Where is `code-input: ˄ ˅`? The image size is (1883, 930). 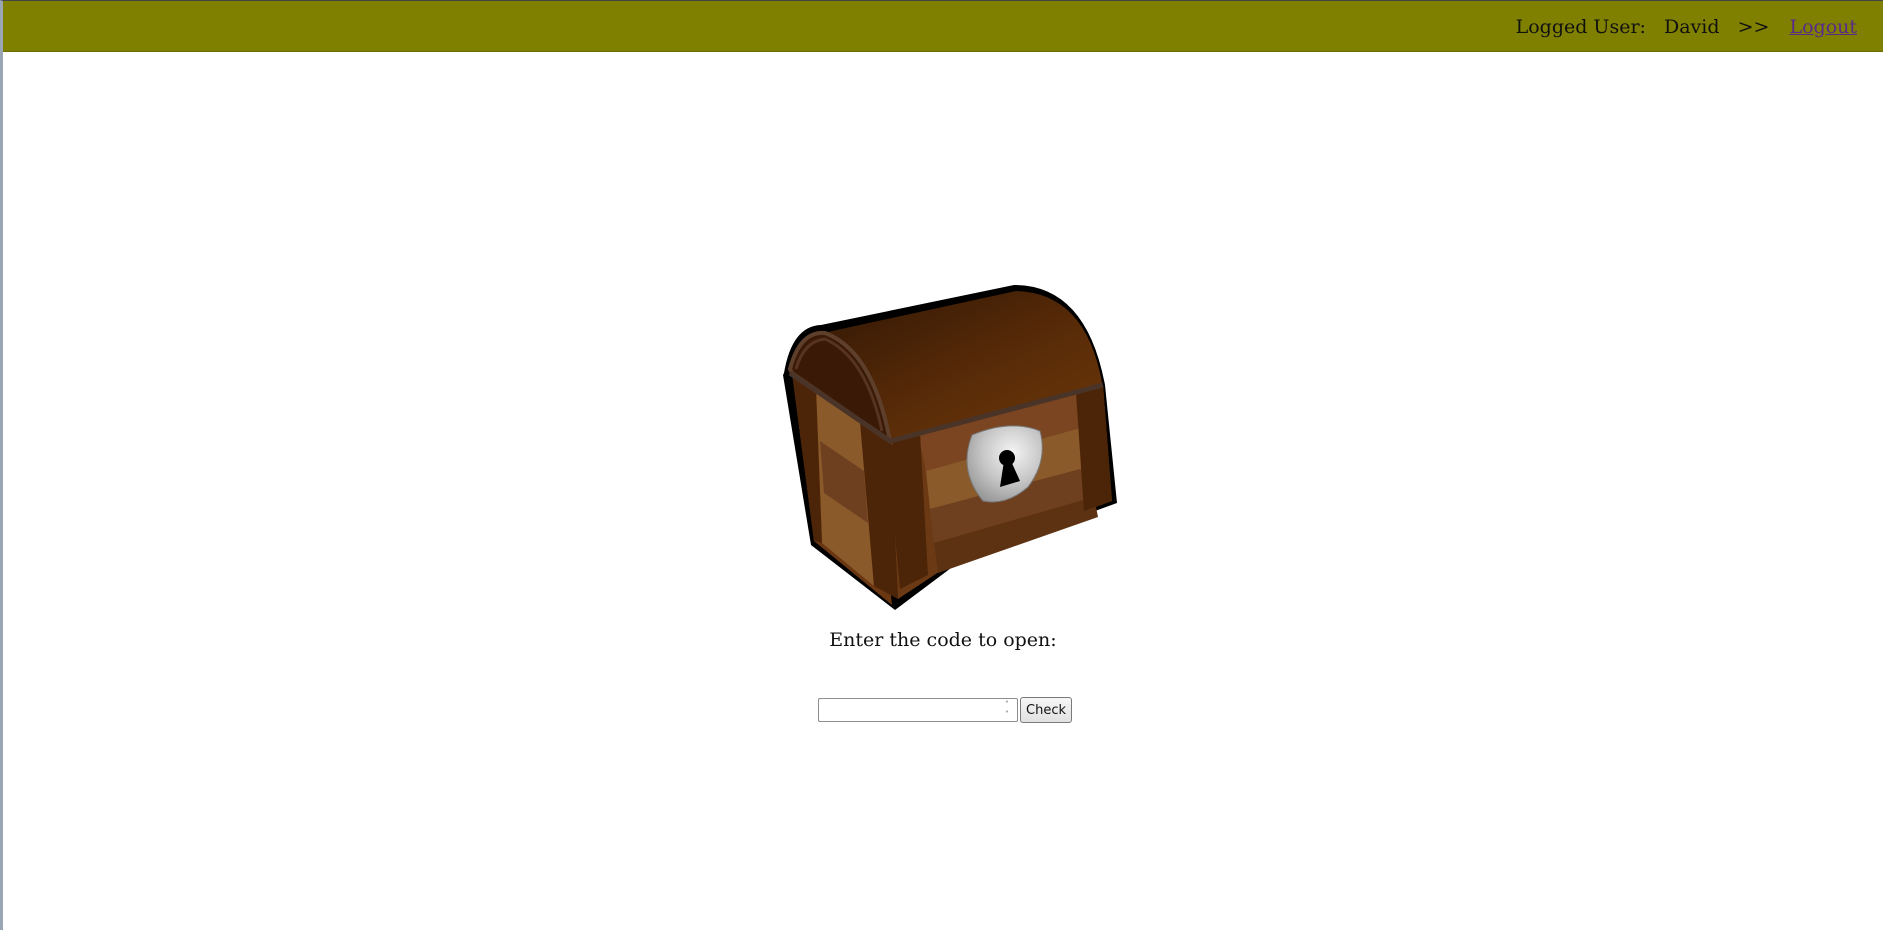 code-input: ˄ ˅ is located at coordinates (918, 710).